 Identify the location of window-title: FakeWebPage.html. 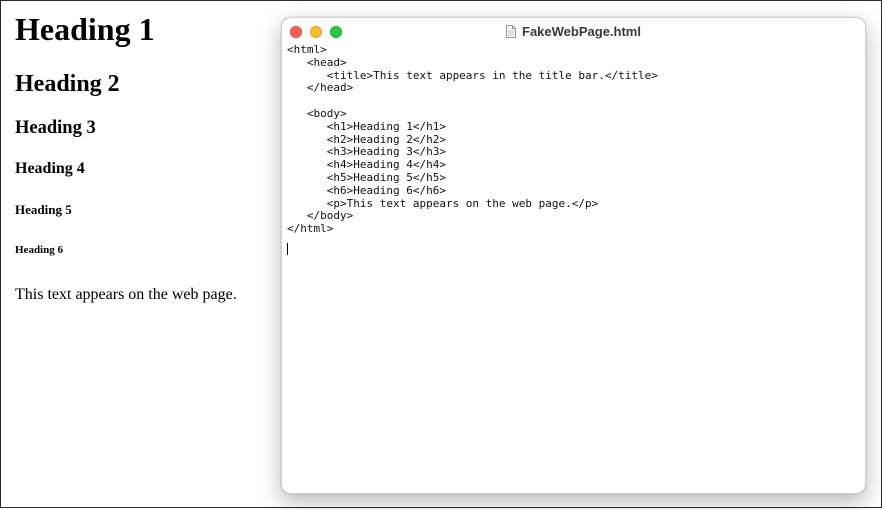
(573, 32).